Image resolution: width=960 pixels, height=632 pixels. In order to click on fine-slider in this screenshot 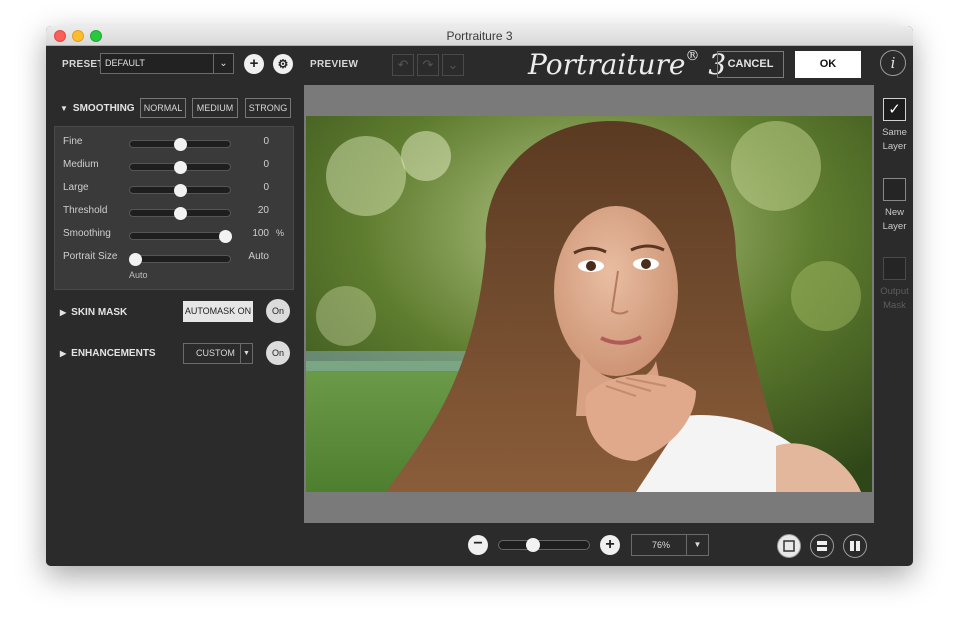, I will do `click(180, 144)`.